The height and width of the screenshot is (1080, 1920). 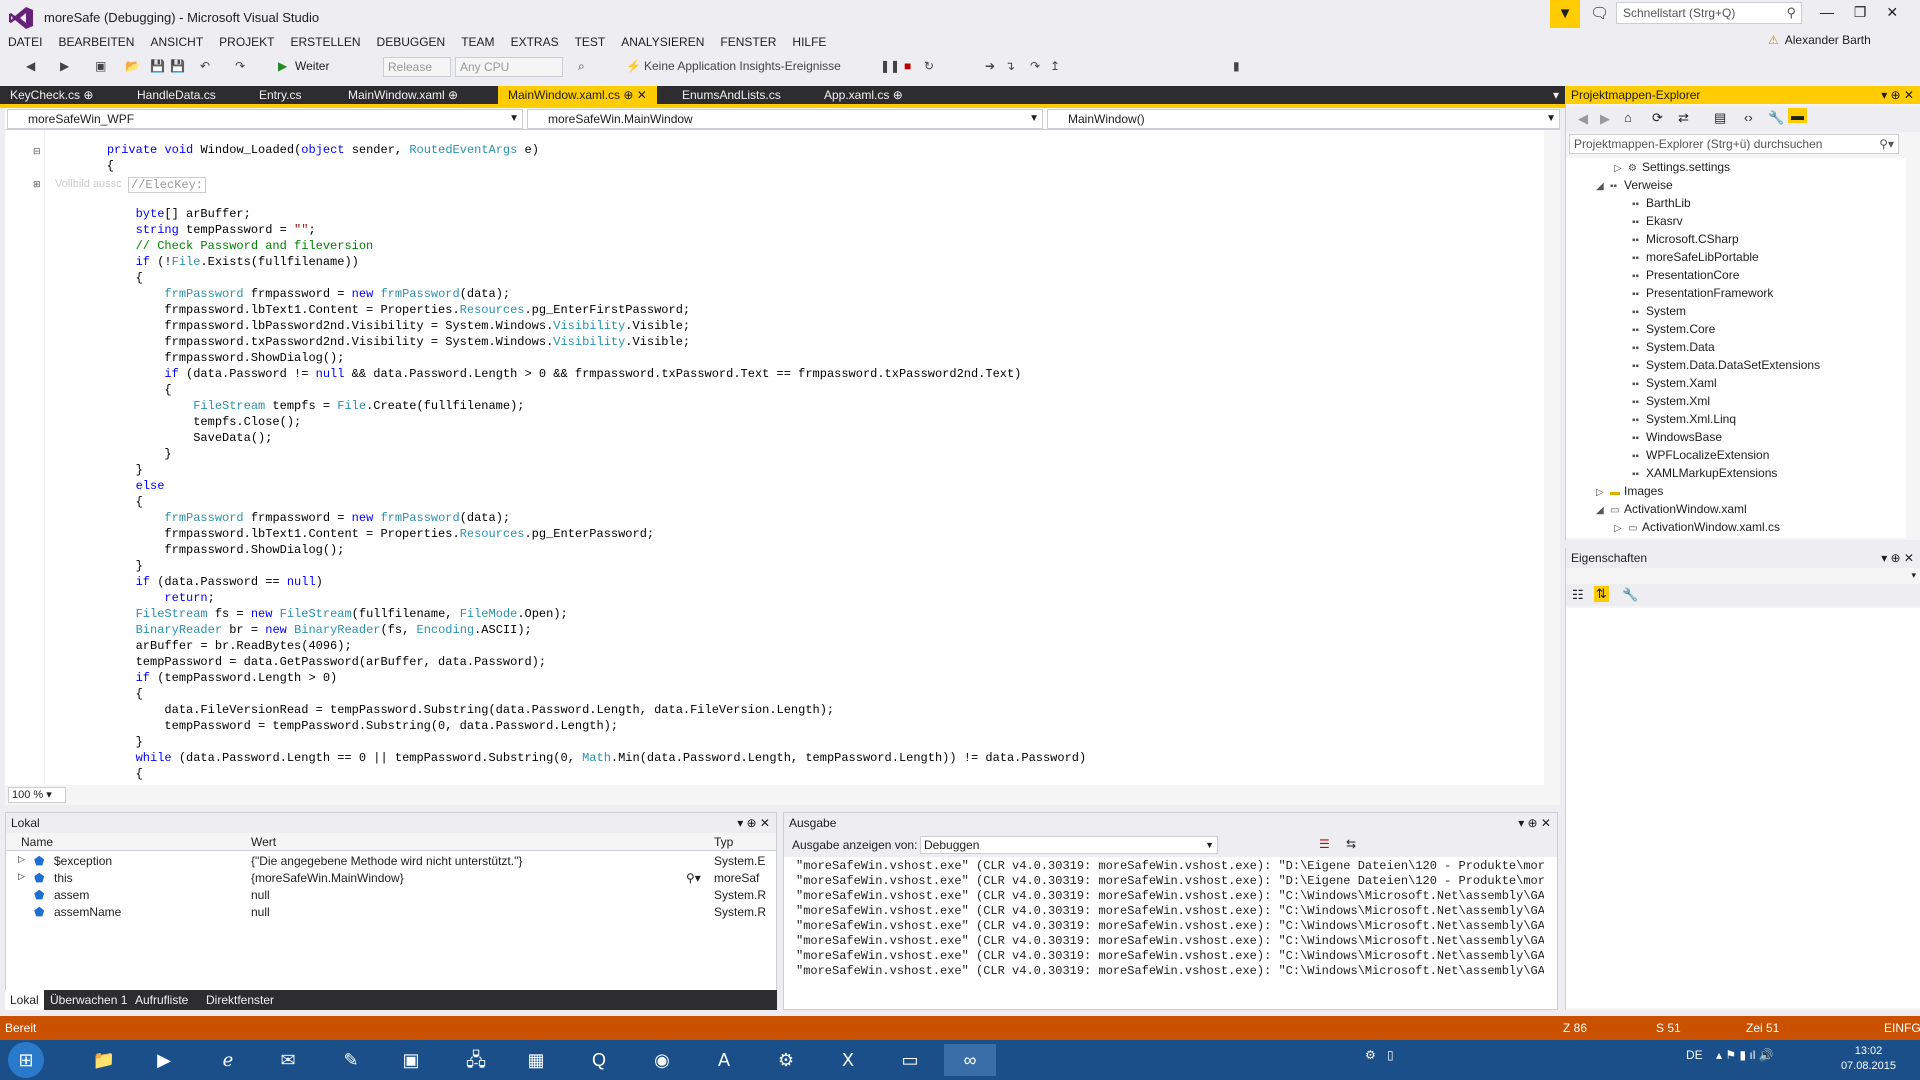 I want to click on menu-debuggen: DEBUGGEN, so click(x=411, y=42).